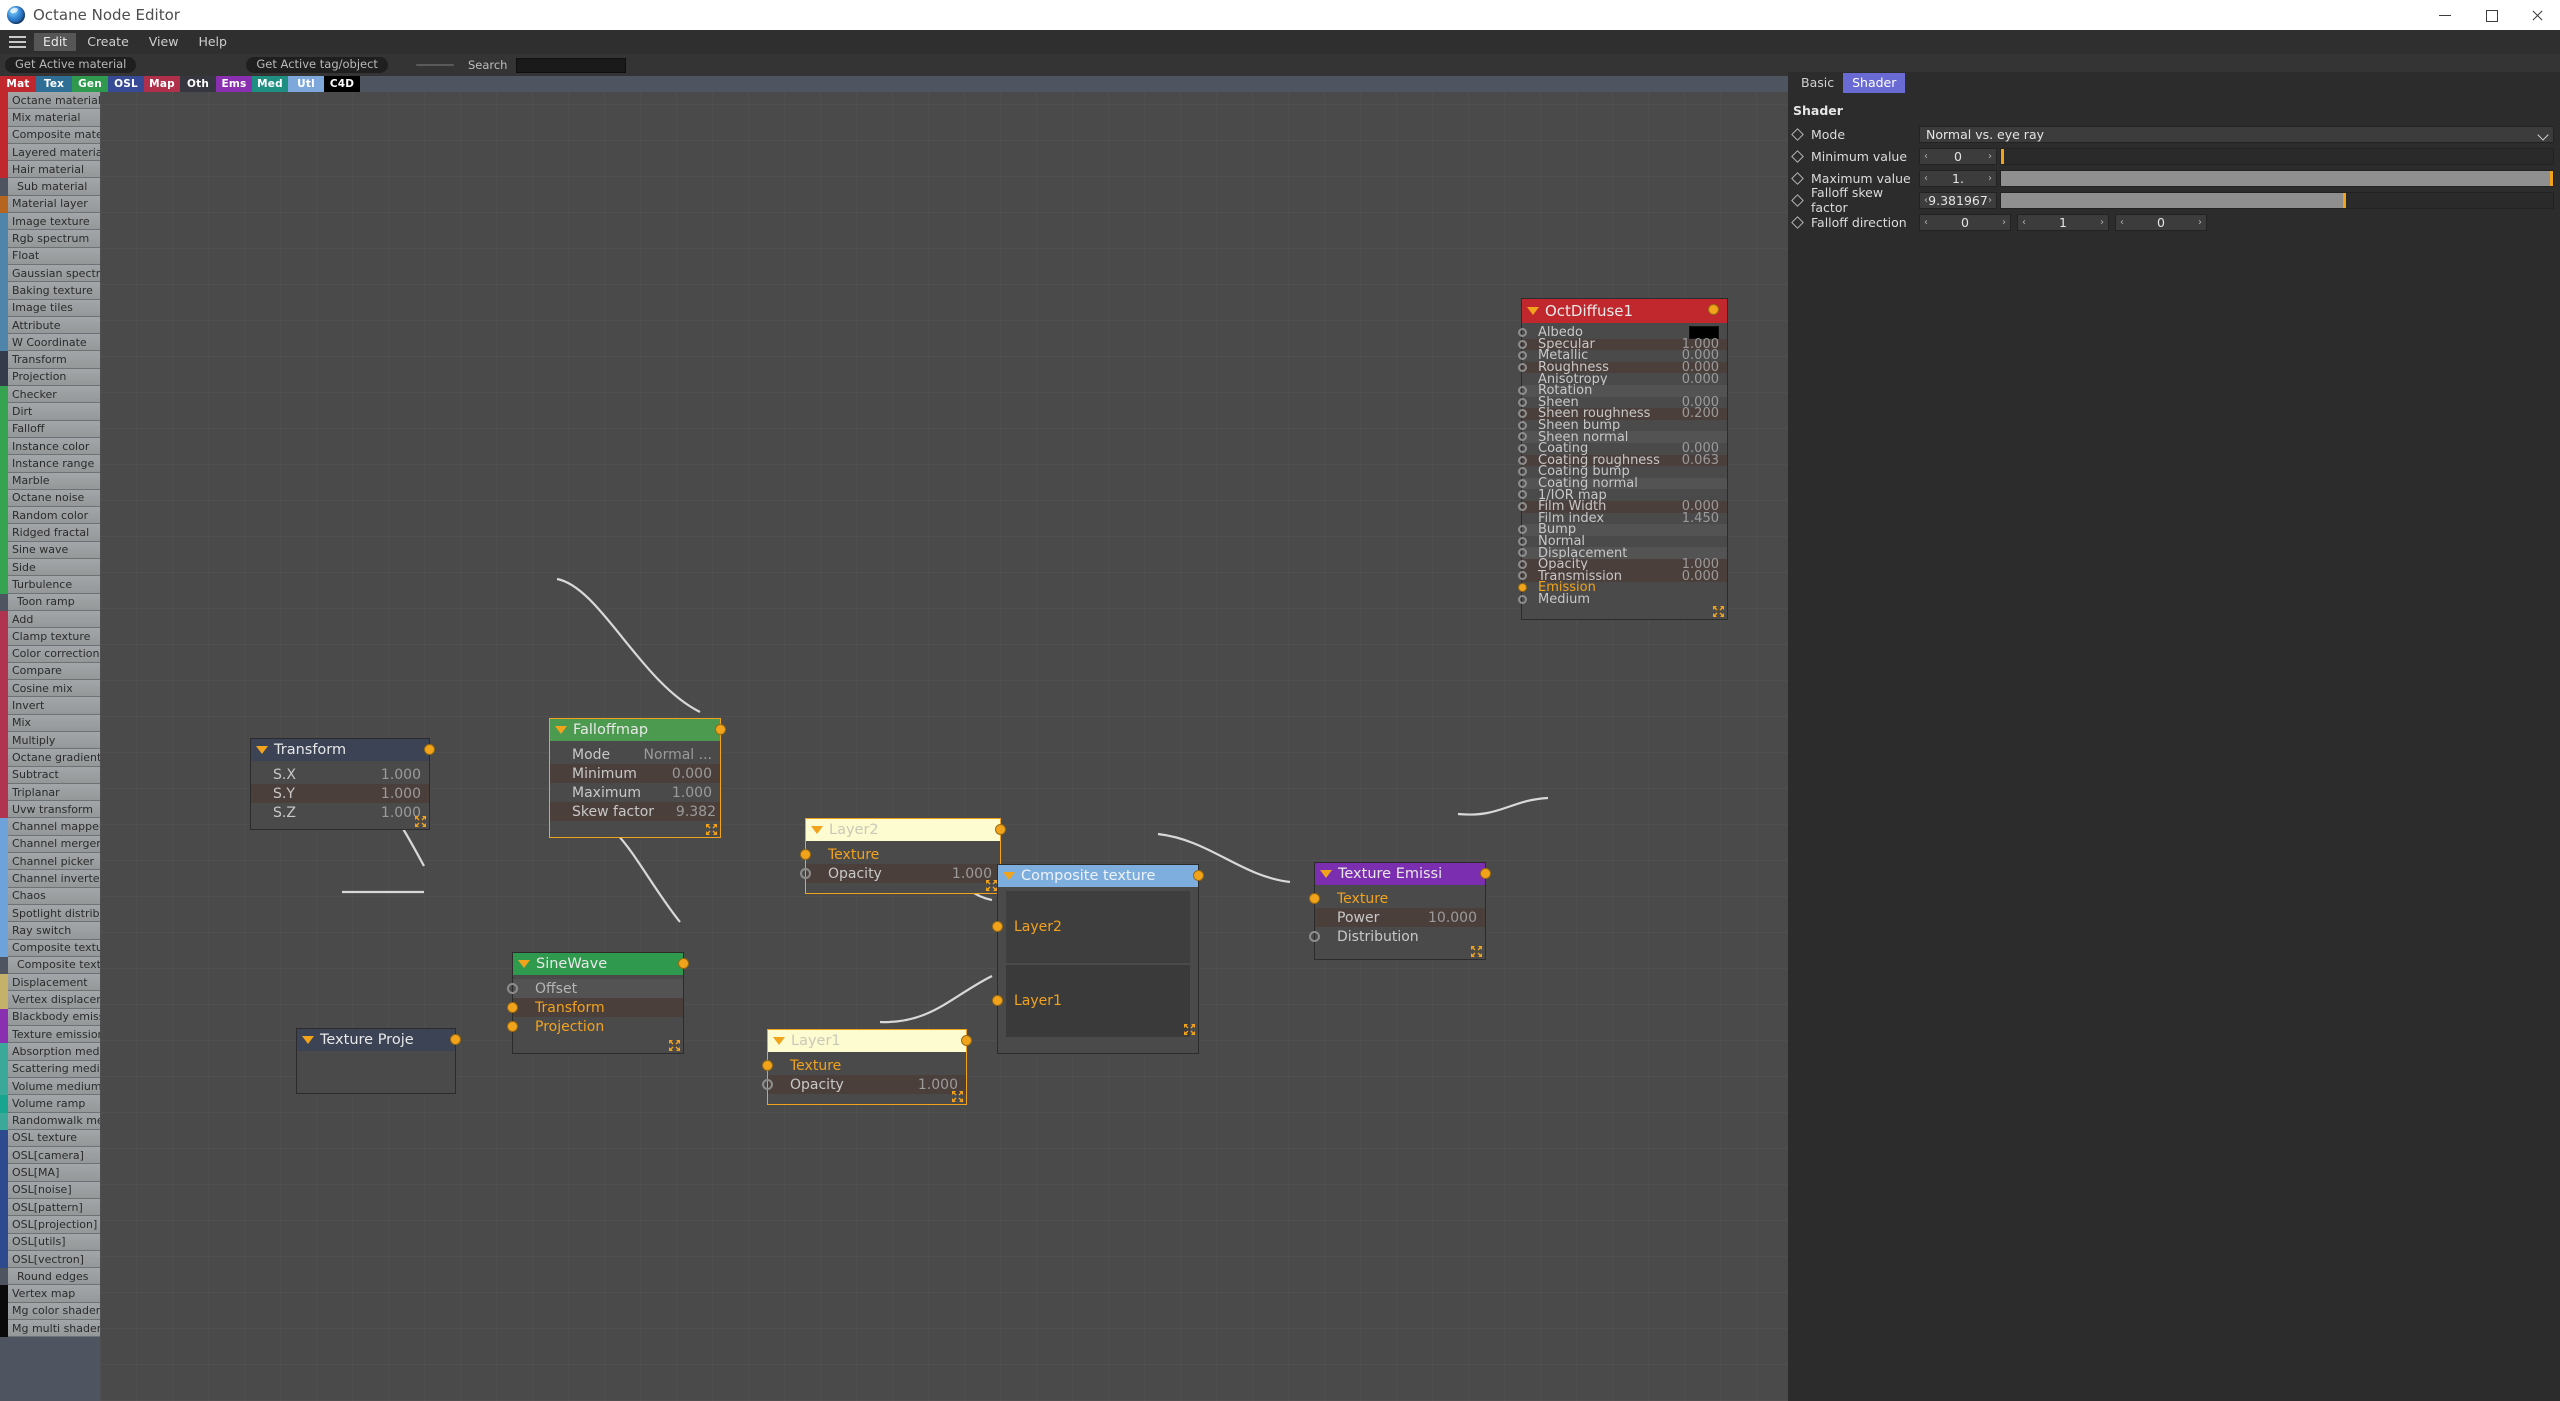 Image resolution: width=2560 pixels, height=1401 pixels. Describe the element at coordinates (54, 827) in the screenshot. I see `palette-item-label: Channel mapper` at that location.